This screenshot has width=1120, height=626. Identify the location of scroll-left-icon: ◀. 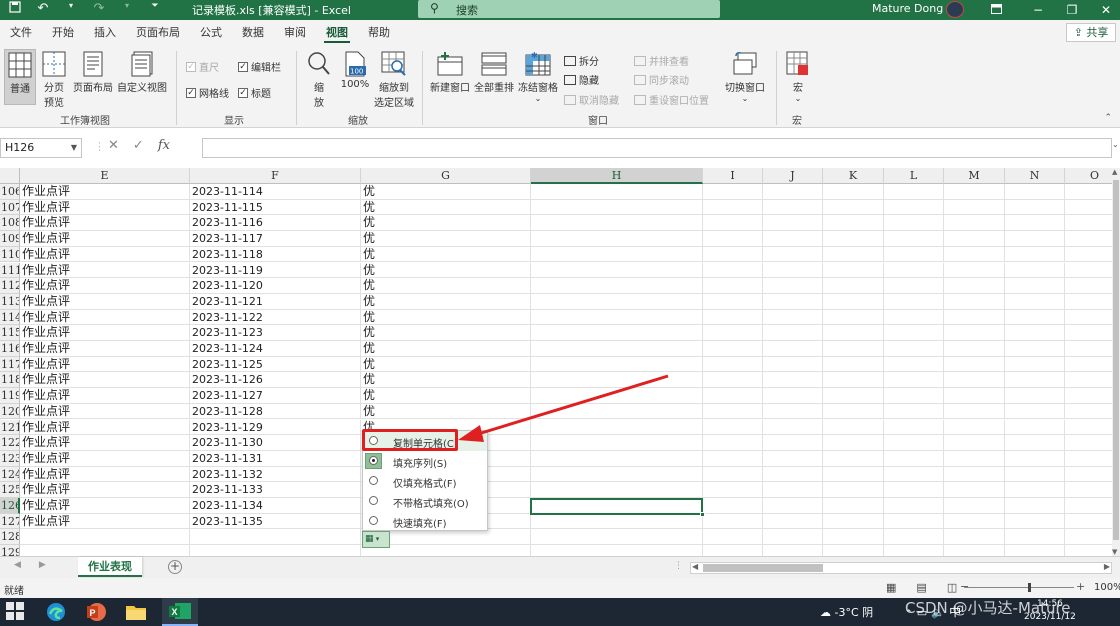
(695, 566).